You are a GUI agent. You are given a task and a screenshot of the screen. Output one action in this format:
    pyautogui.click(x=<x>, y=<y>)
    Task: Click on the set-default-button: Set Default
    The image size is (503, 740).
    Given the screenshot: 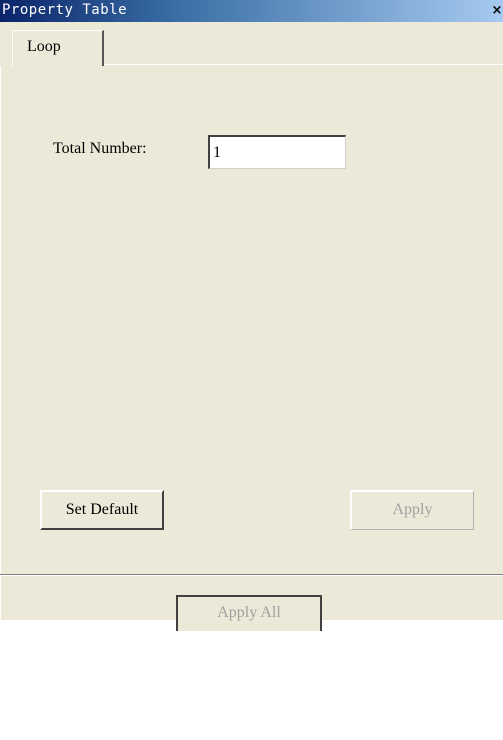 What is the action you would take?
    pyautogui.click(x=102, y=510)
    